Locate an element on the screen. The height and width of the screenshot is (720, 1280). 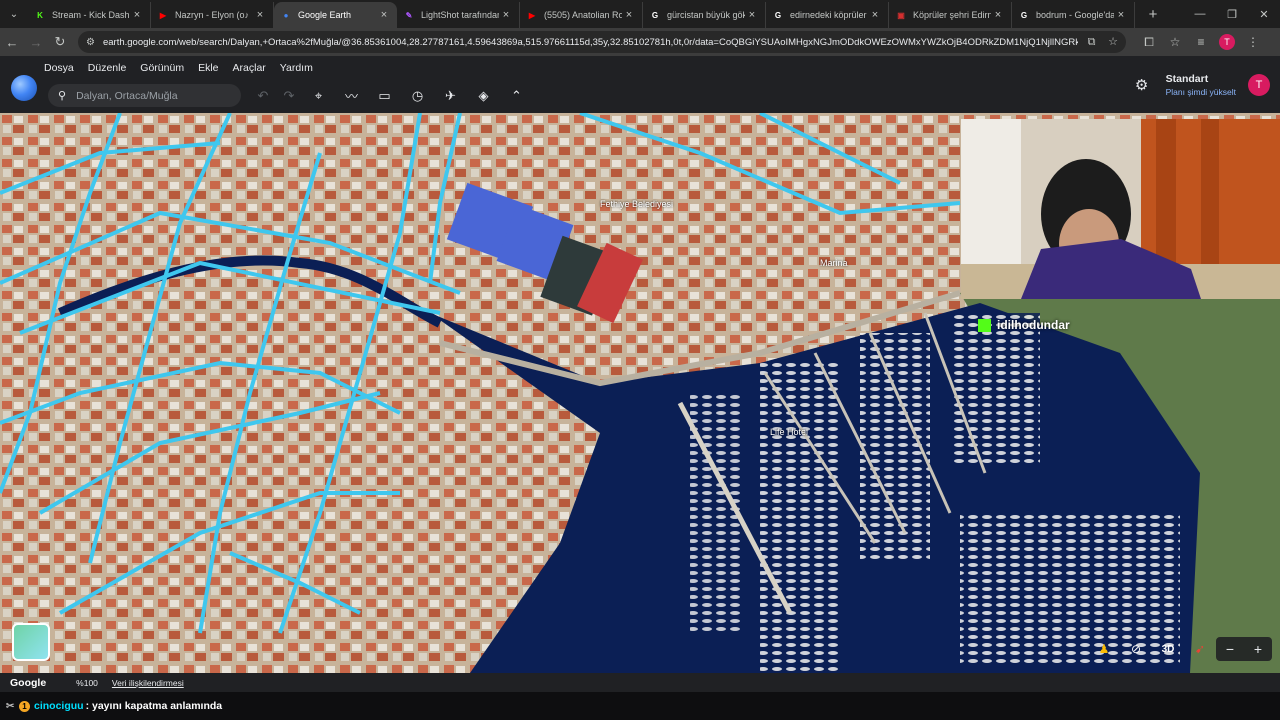
tab-audio-icon: ♪ is located at coordinates (247, 15).